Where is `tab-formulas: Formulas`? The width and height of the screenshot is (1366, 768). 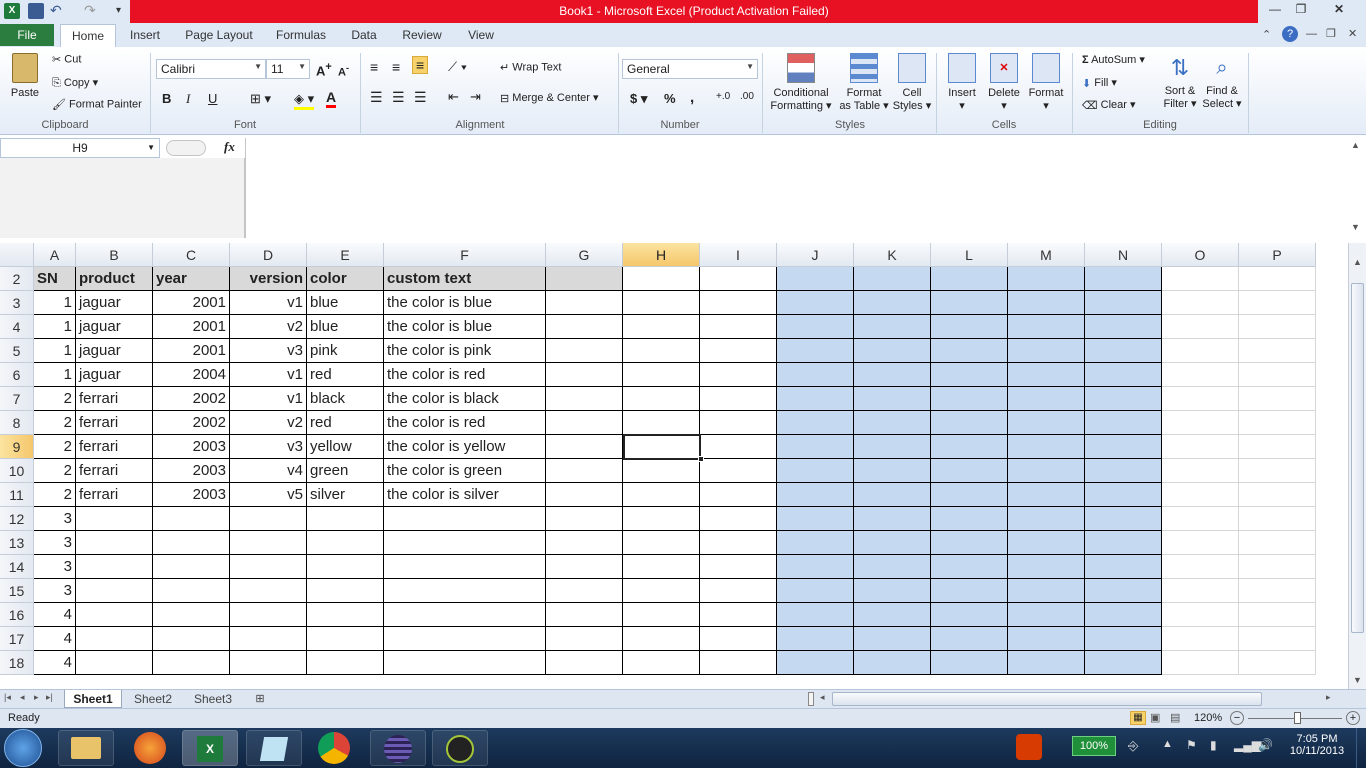 tab-formulas: Formulas is located at coordinates (301, 35).